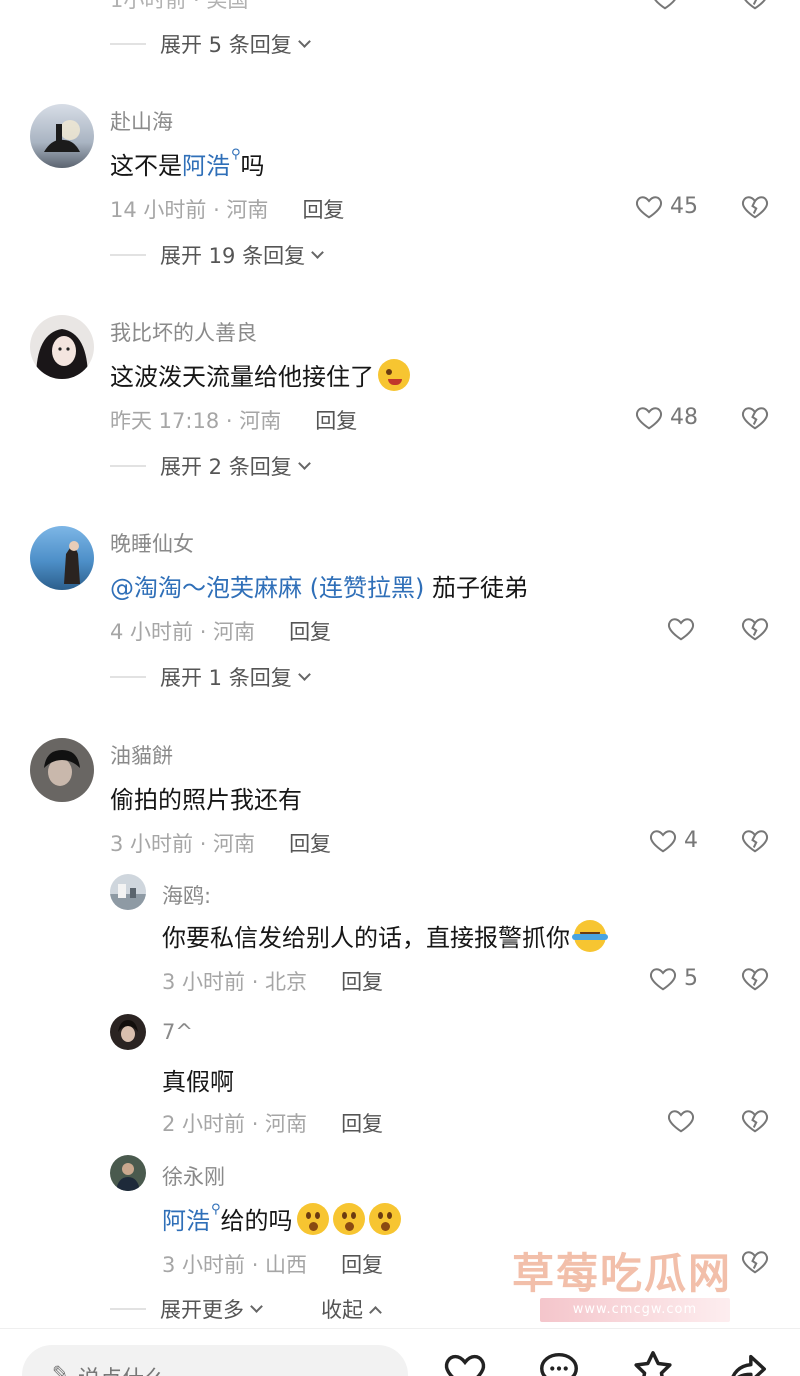  I want to click on share-icon, so click(747, 1361).